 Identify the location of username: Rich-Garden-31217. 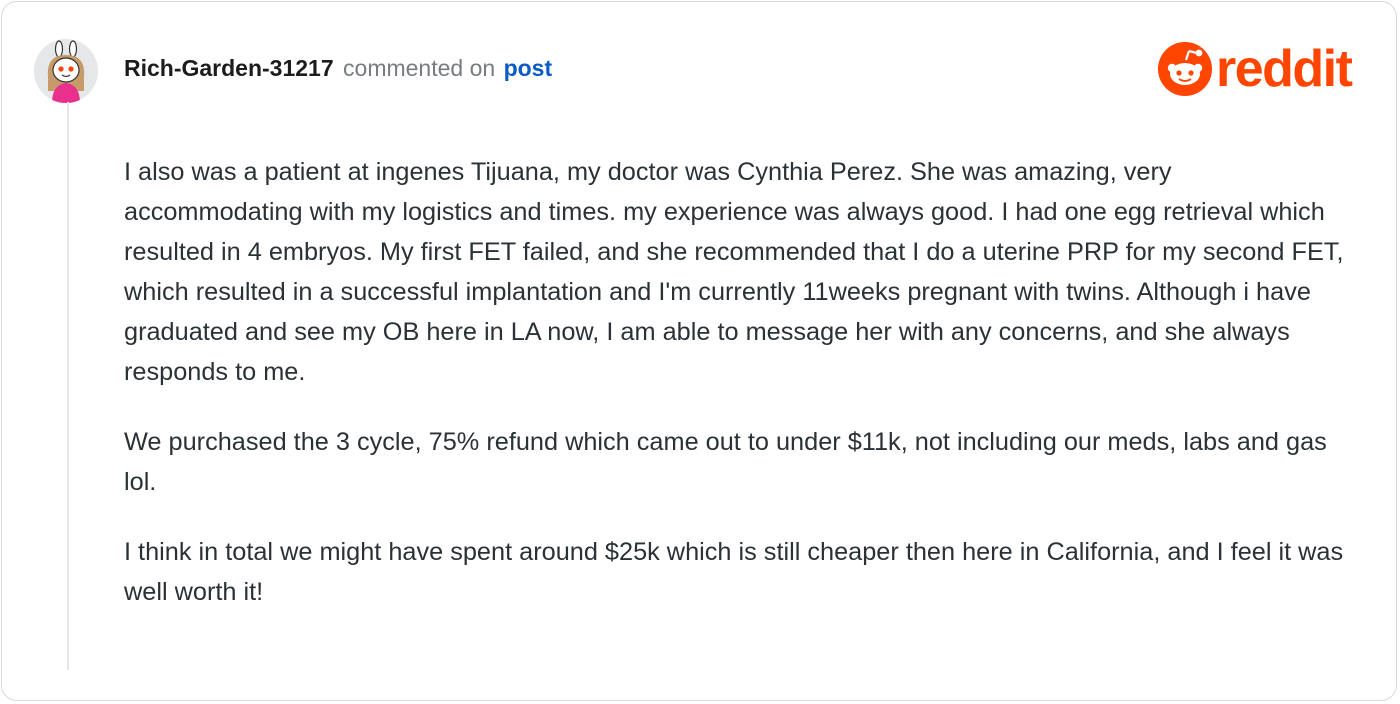
(229, 68).